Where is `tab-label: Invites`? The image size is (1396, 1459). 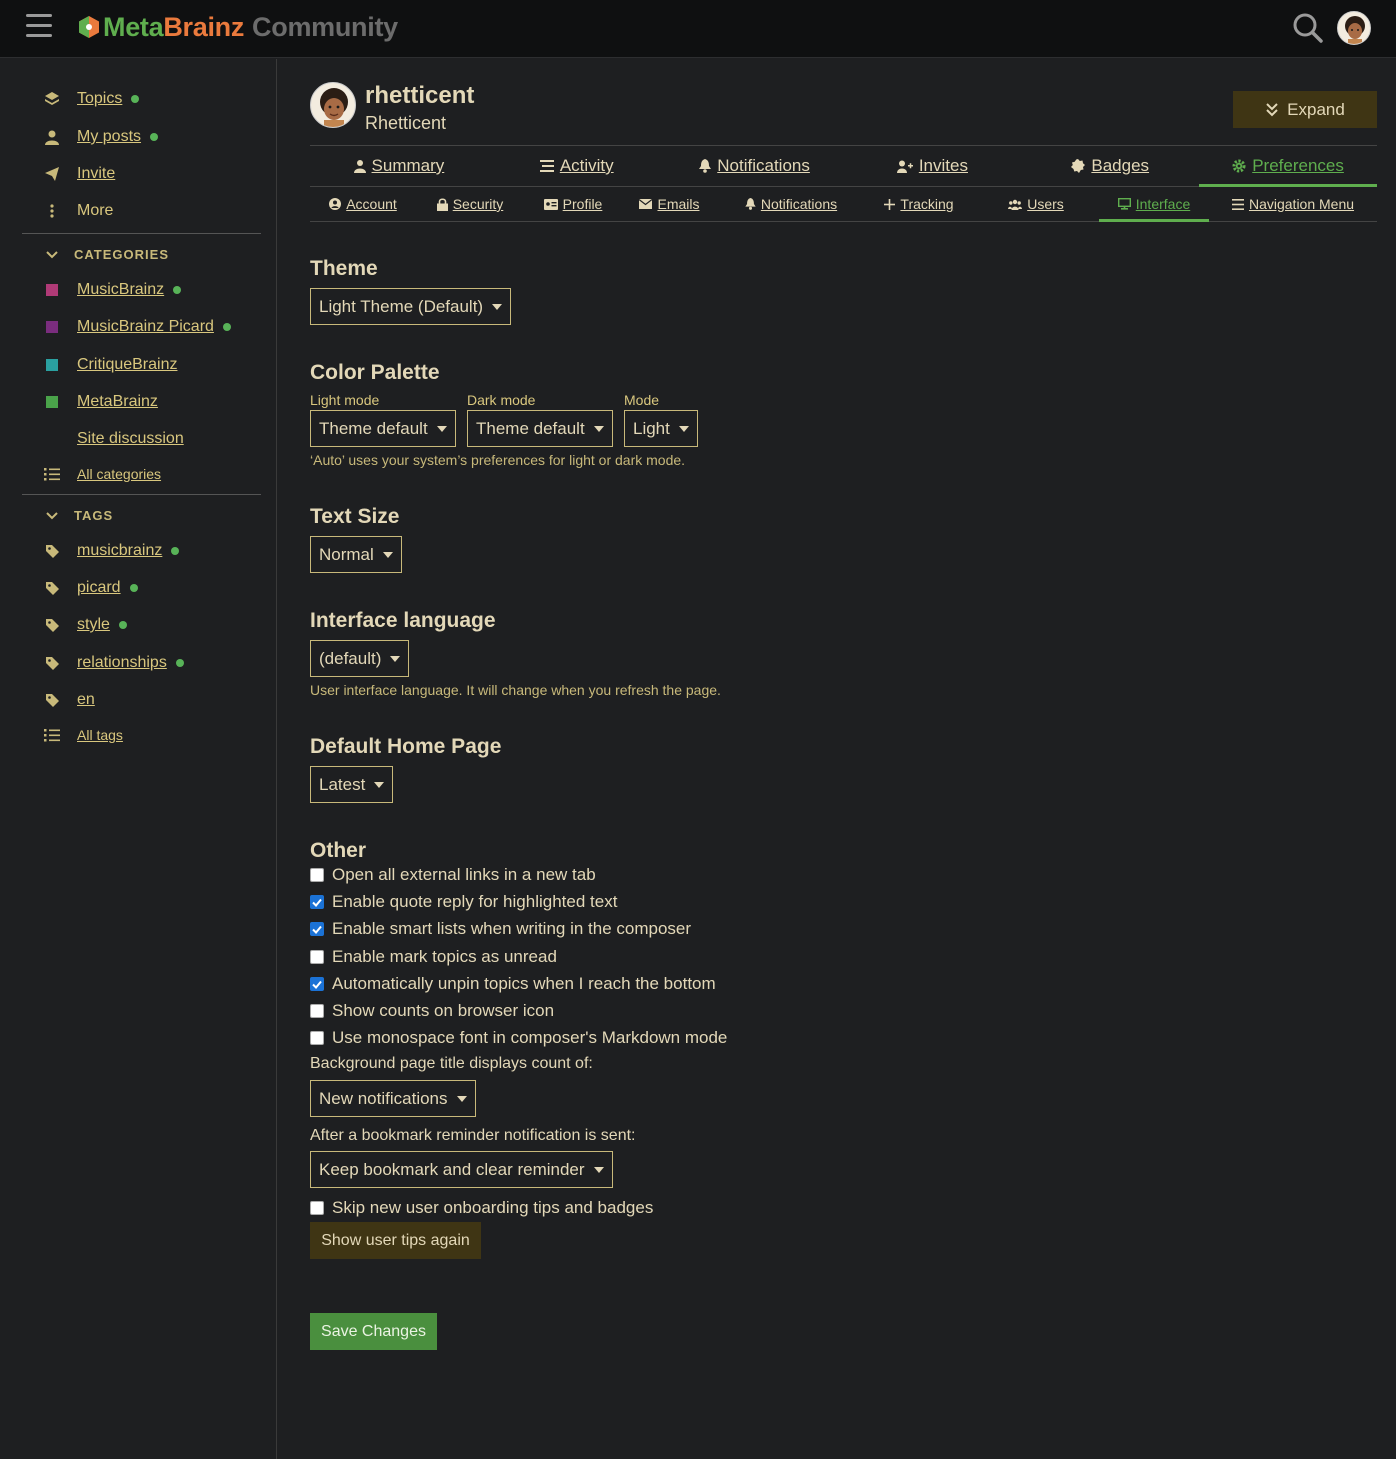 tab-label: Invites is located at coordinates (943, 165).